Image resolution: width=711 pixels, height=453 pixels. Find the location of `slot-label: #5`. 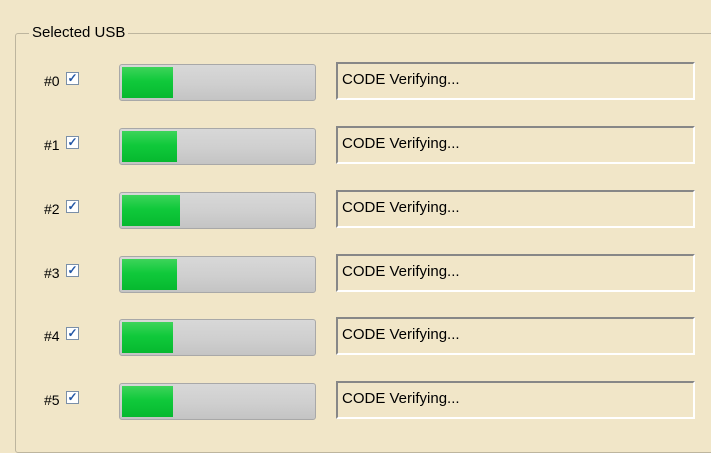

slot-label: #5 is located at coordinates (52, 400).